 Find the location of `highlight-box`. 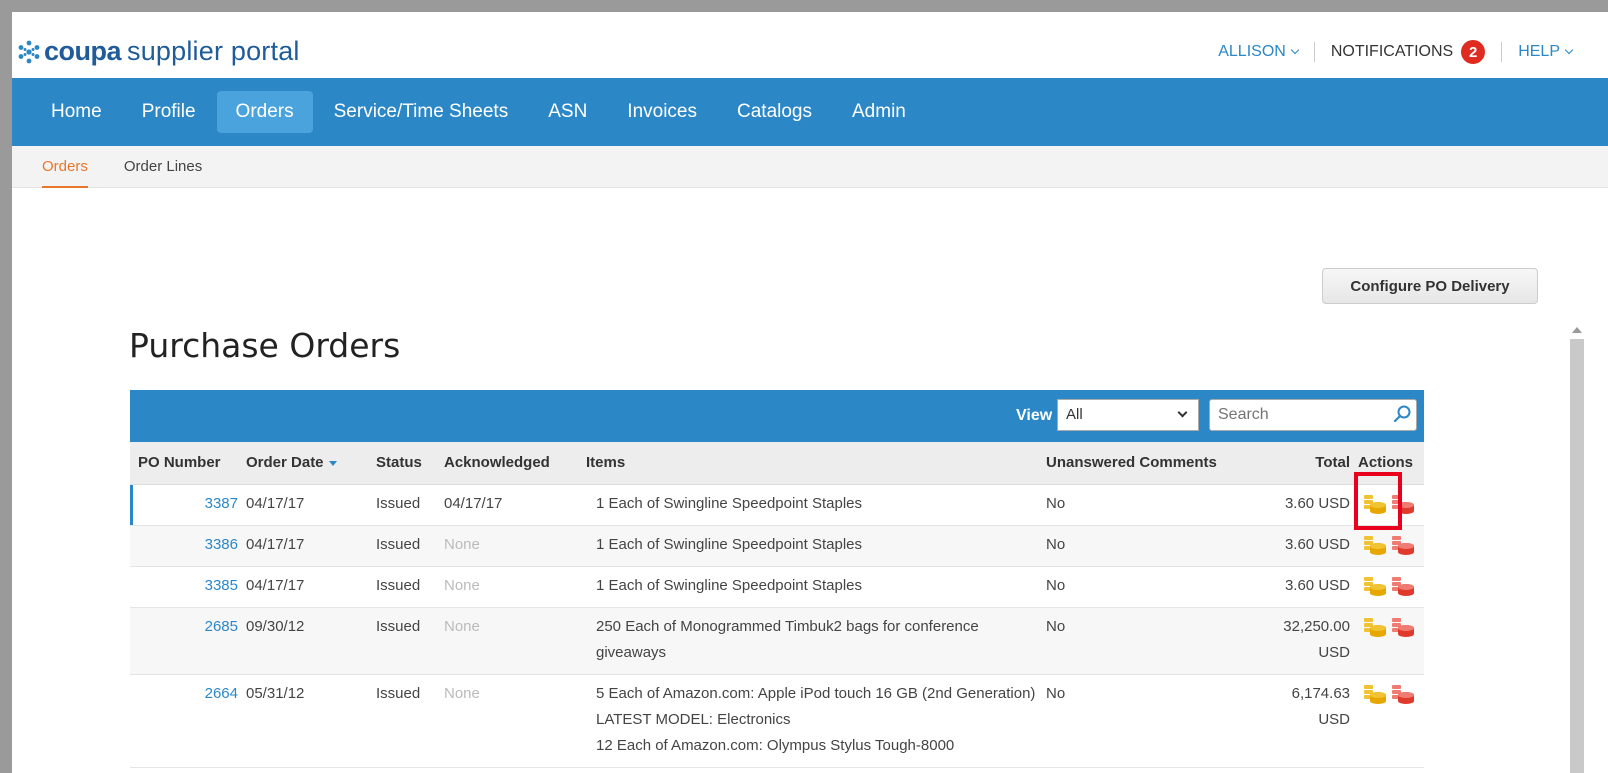

highlight-box is located at coordinates (1378, 501).